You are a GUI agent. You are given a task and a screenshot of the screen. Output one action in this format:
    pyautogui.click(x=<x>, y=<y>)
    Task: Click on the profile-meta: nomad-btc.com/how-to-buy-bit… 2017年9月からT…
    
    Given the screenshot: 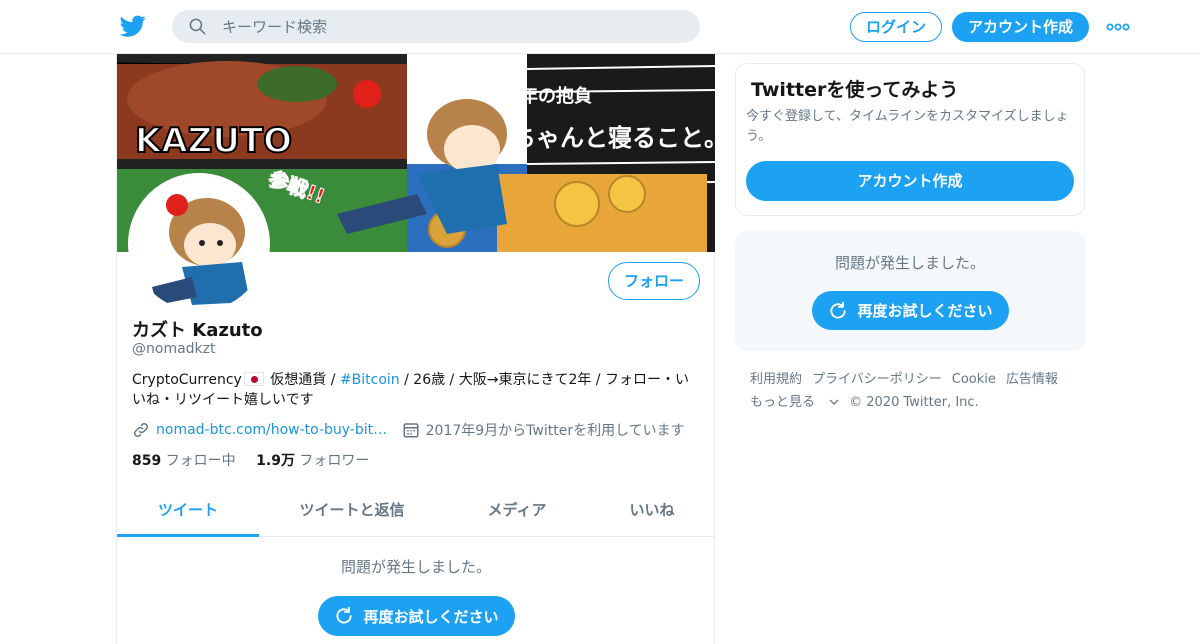 What is the action you would take?
    pyautogui.click(x=413, y=431)
    